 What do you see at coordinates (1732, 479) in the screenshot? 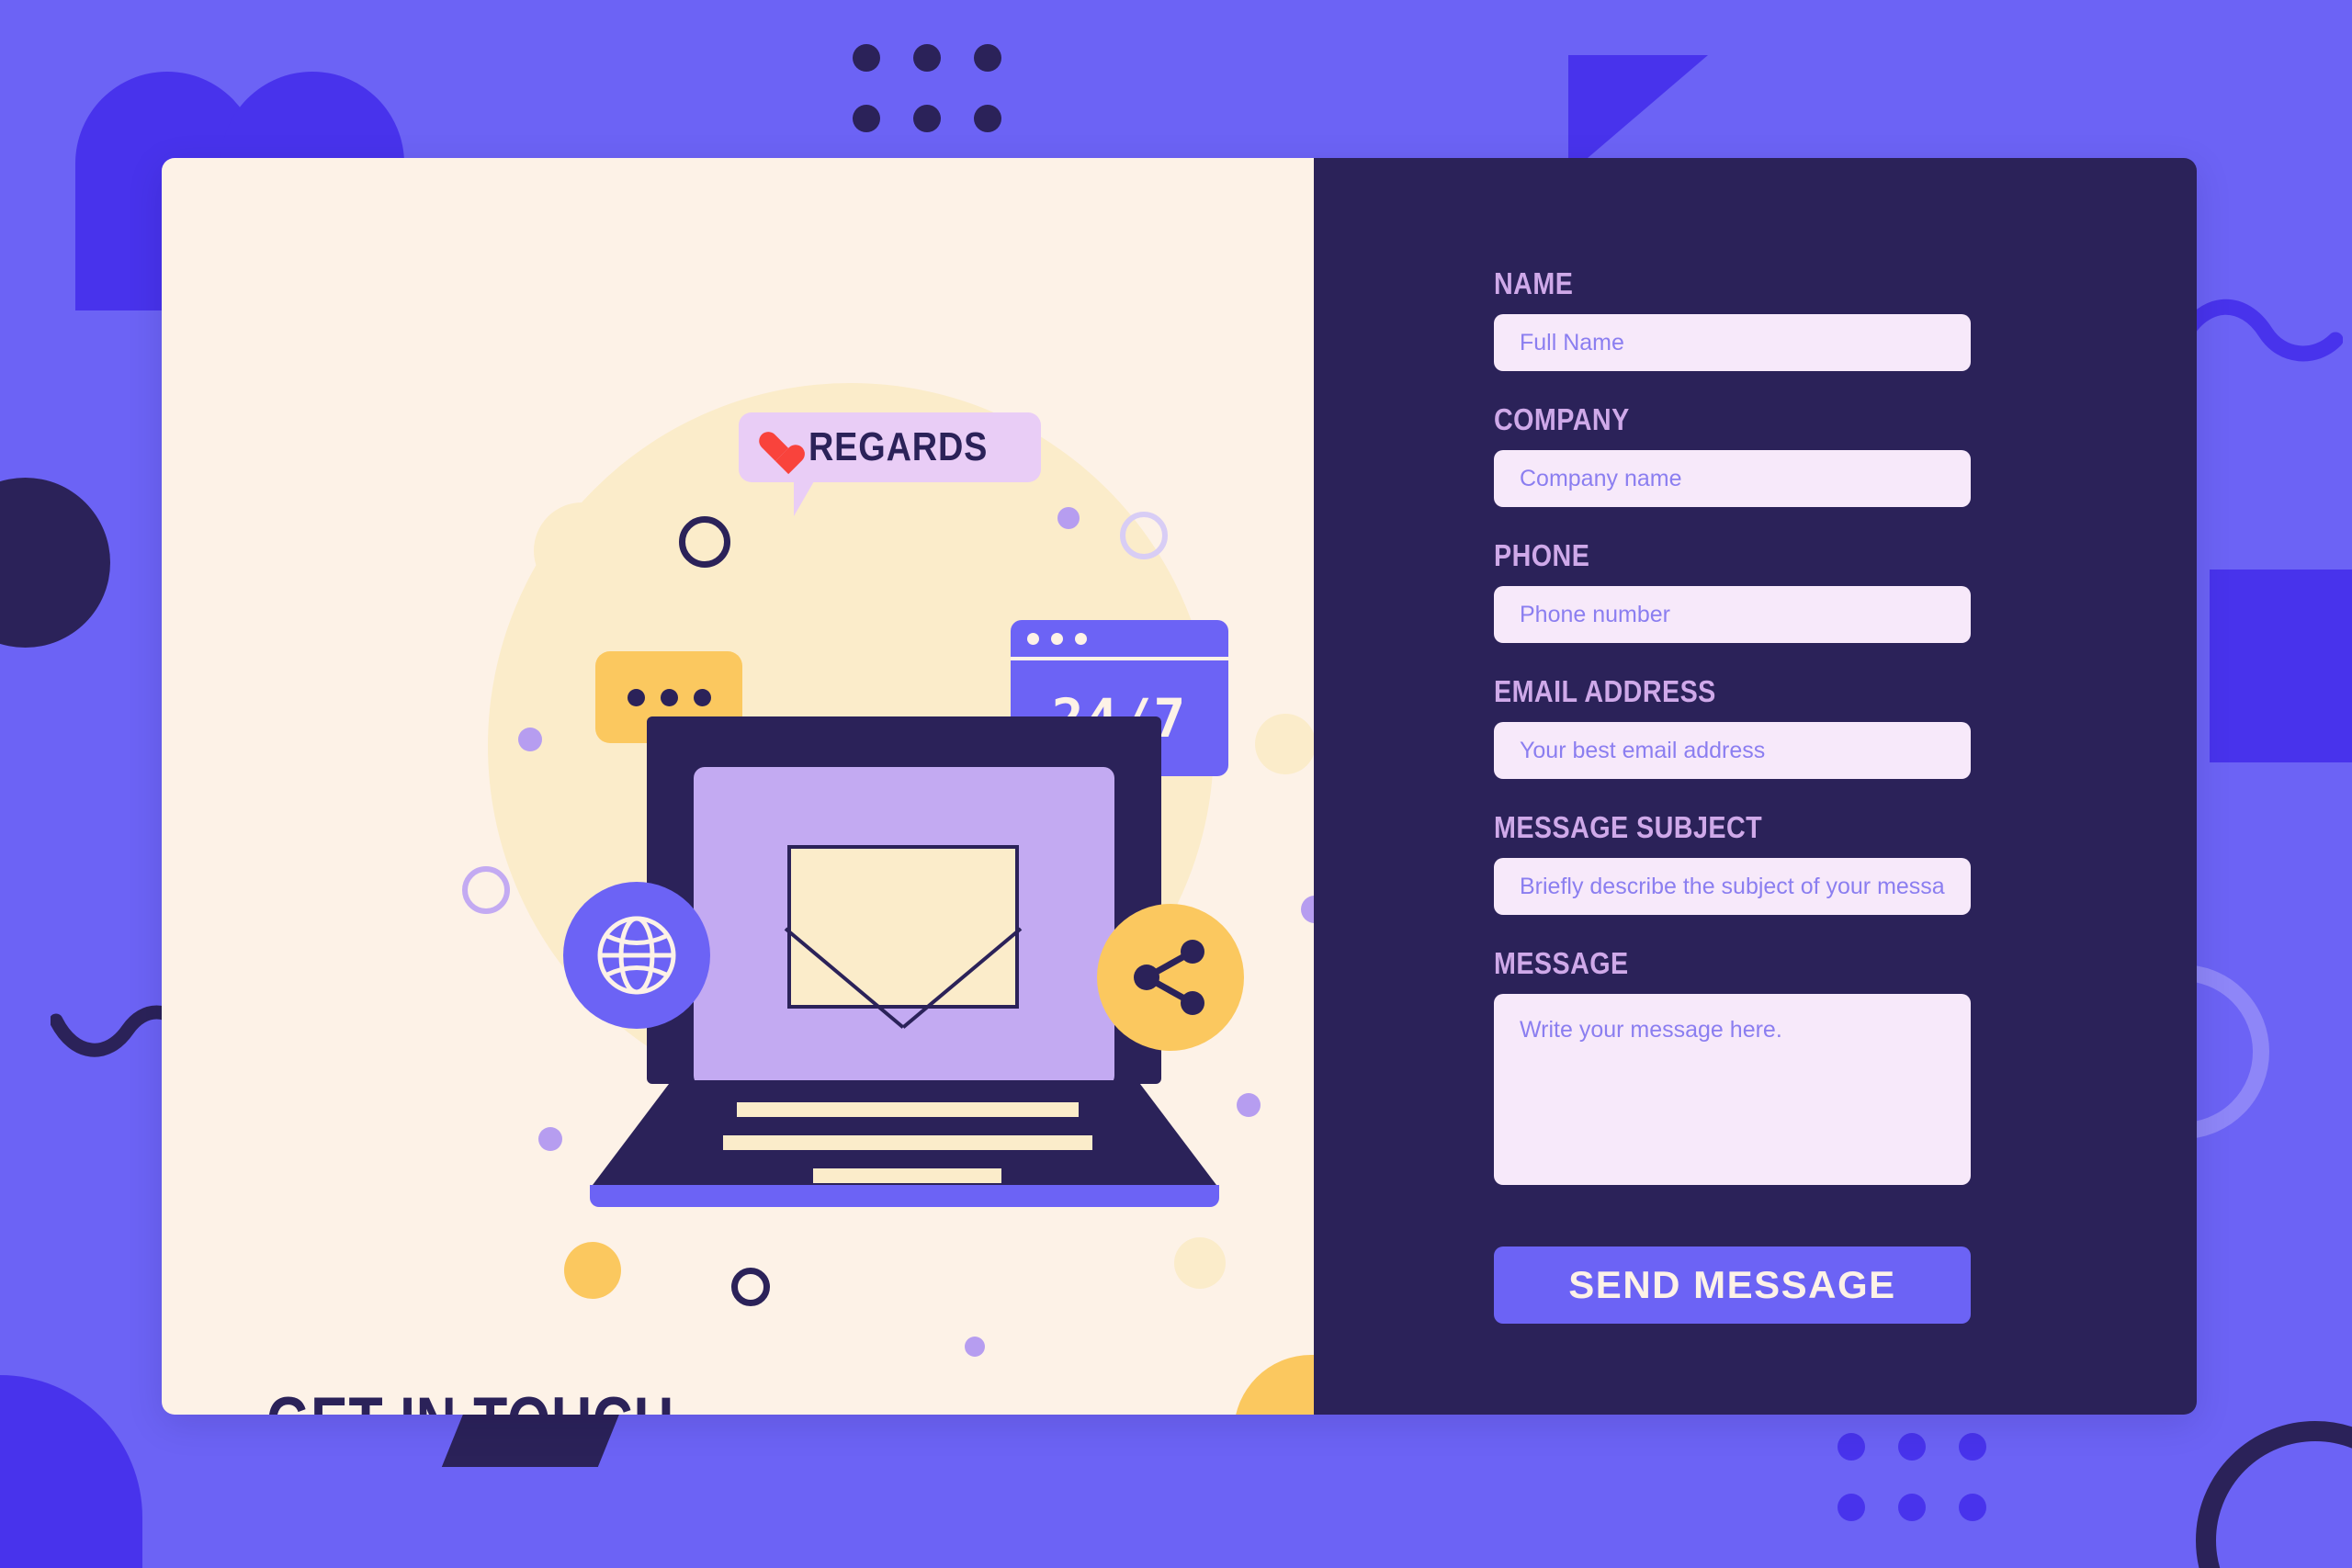
I see `company-input` at bounding box center [1732, 479].